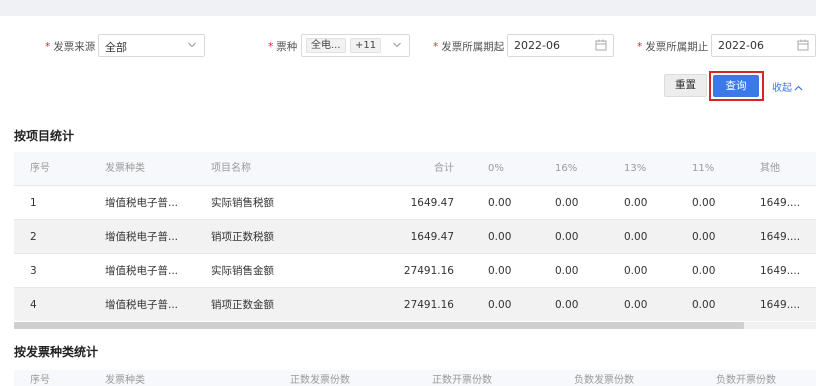 The height and width of the screenshot is (386, 816). Describe the element at coordinates (798, 88) in the screenshot. I see `chevron-up-icon` at that location.